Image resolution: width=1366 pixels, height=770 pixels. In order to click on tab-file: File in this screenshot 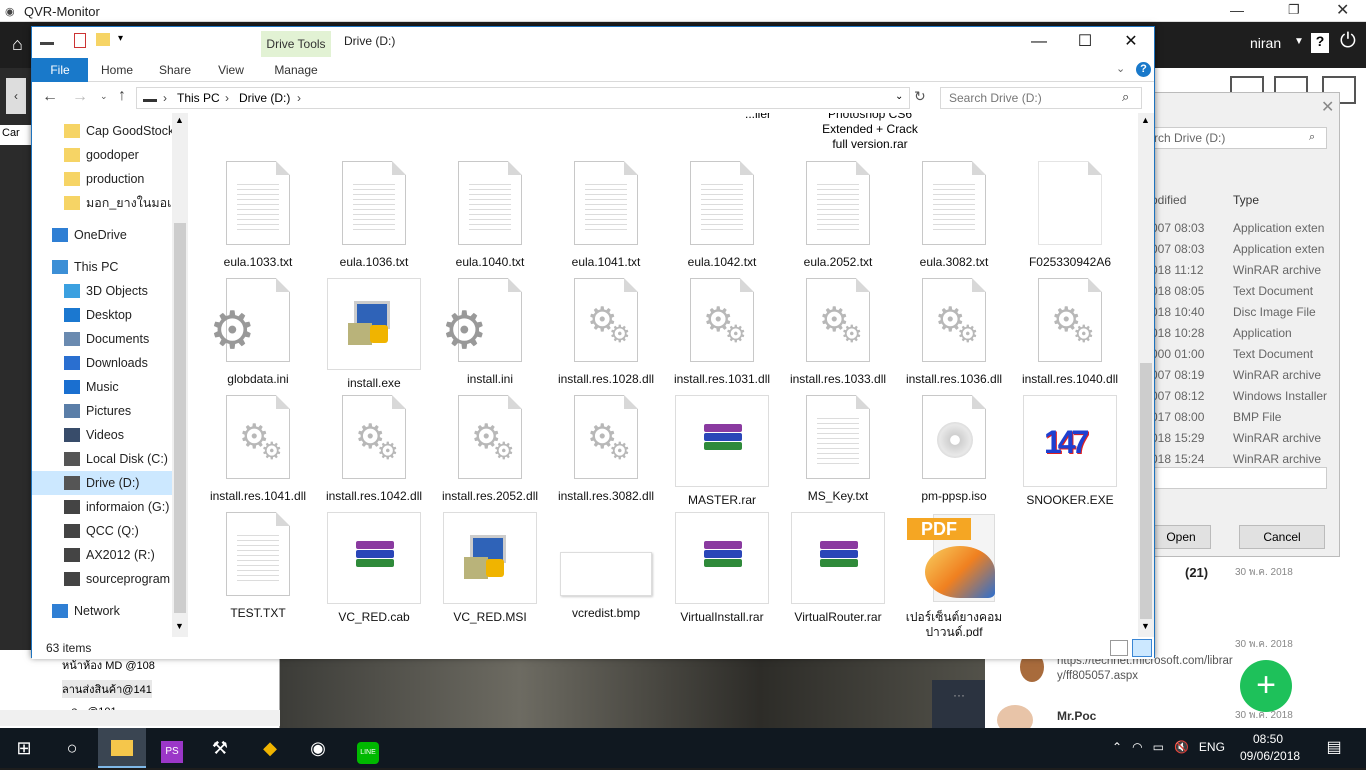, I will do `click(60, 70)`.